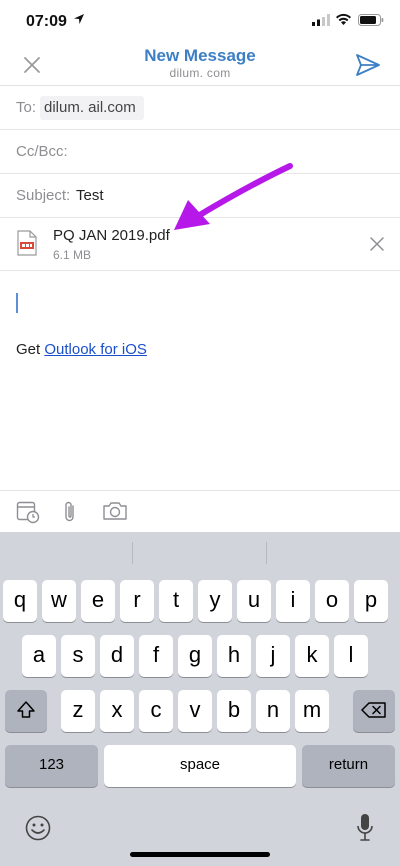  I want to click on key-n: n, so click(273, 711).